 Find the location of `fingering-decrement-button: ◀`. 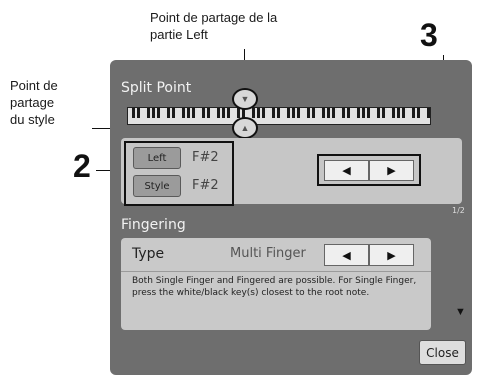

fingering-decrement-button: ◀ is located at coordinates (346, 255).